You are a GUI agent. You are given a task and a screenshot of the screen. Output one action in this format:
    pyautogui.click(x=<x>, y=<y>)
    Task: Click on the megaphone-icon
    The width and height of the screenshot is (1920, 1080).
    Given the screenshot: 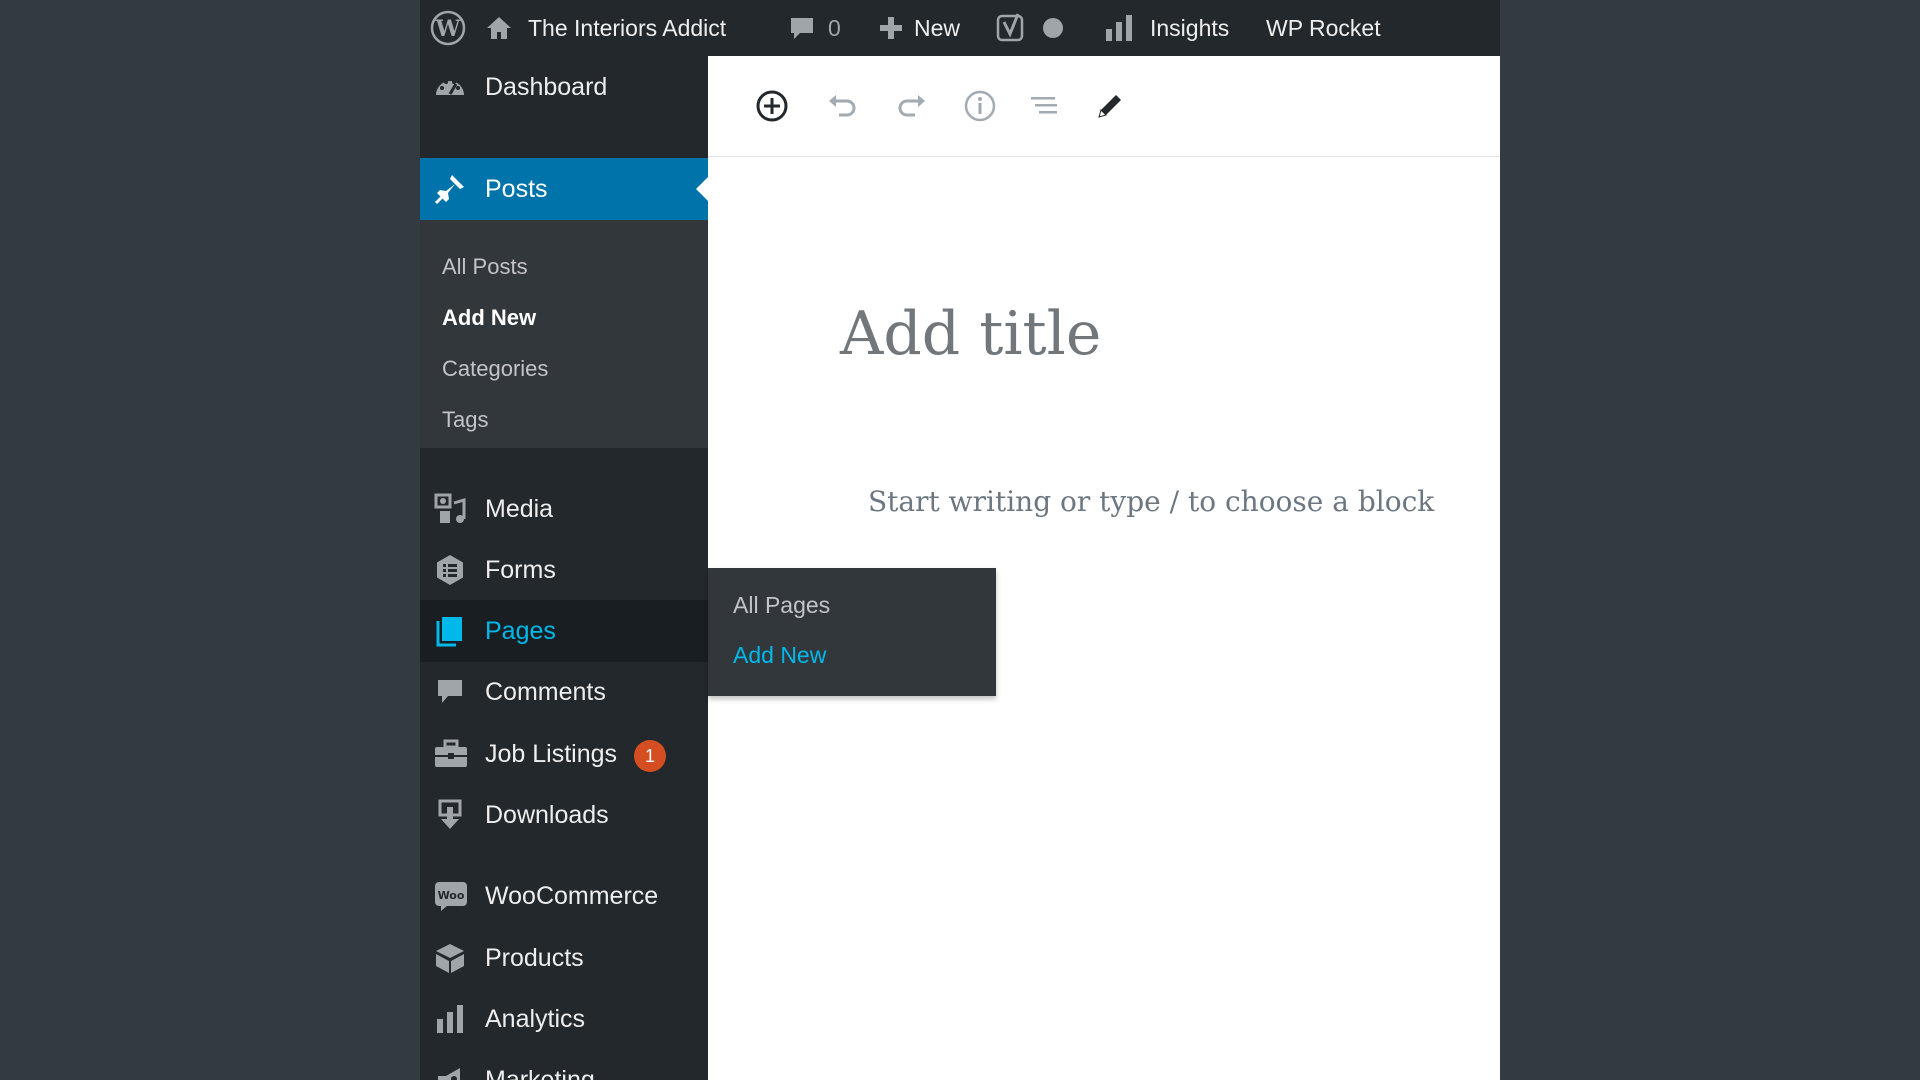 What is the action you would take?
    pyautogui.click(x=450, y=1072)
    